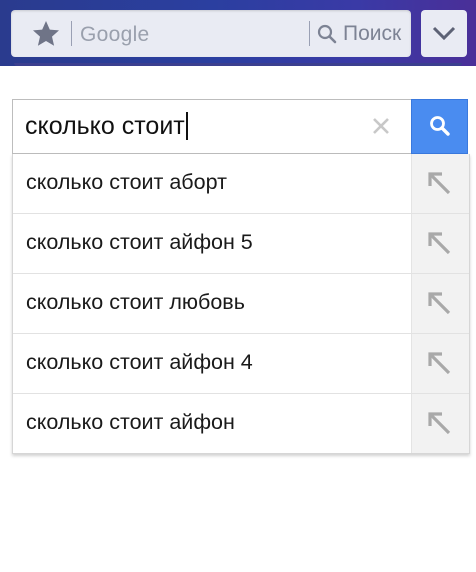 The image size is (476, 572). What do you see at coordinates (211, 33) in the screenshot?
I see `omnibox: Google Поиск` at bounding box center [211, 33].